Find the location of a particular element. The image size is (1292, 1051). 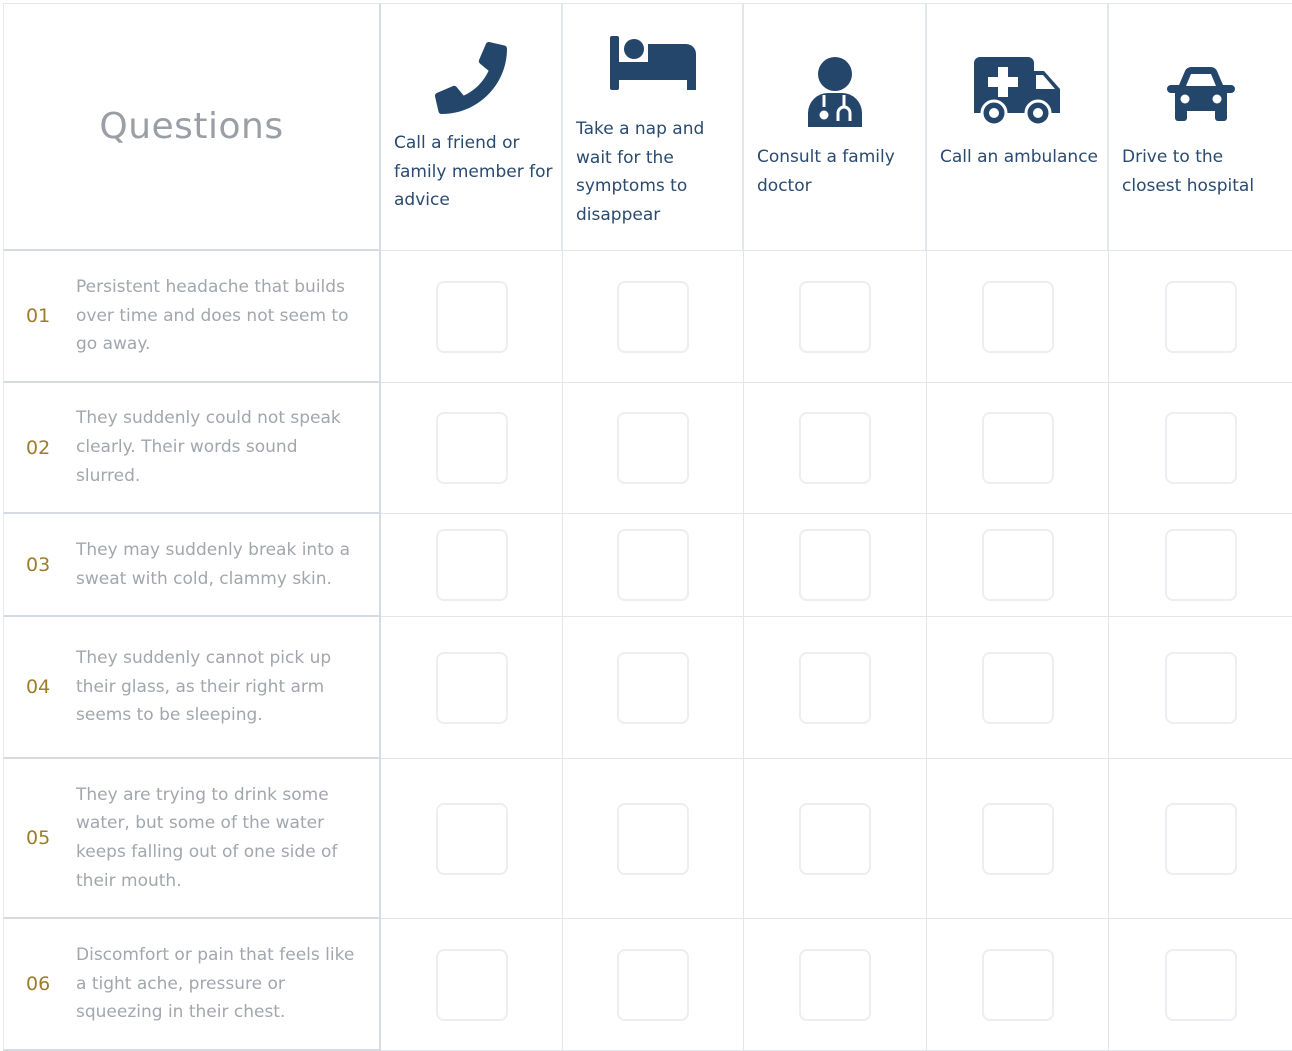

phone-icon is located at coordinates (471, 78).